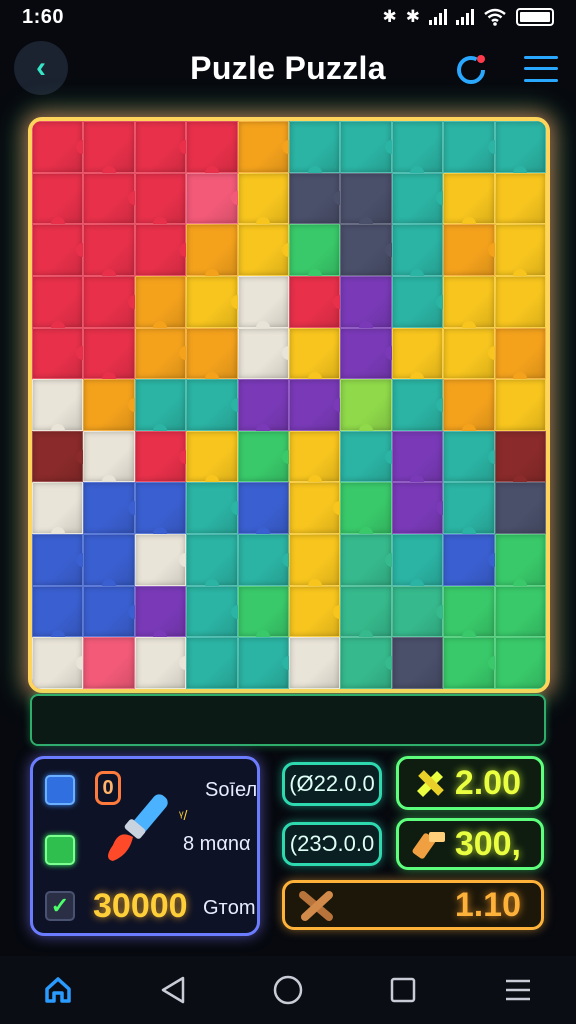 This screenshot has height=1024, width=576. I want to click on stat-pill-2: 2.00, so click(470, 783).